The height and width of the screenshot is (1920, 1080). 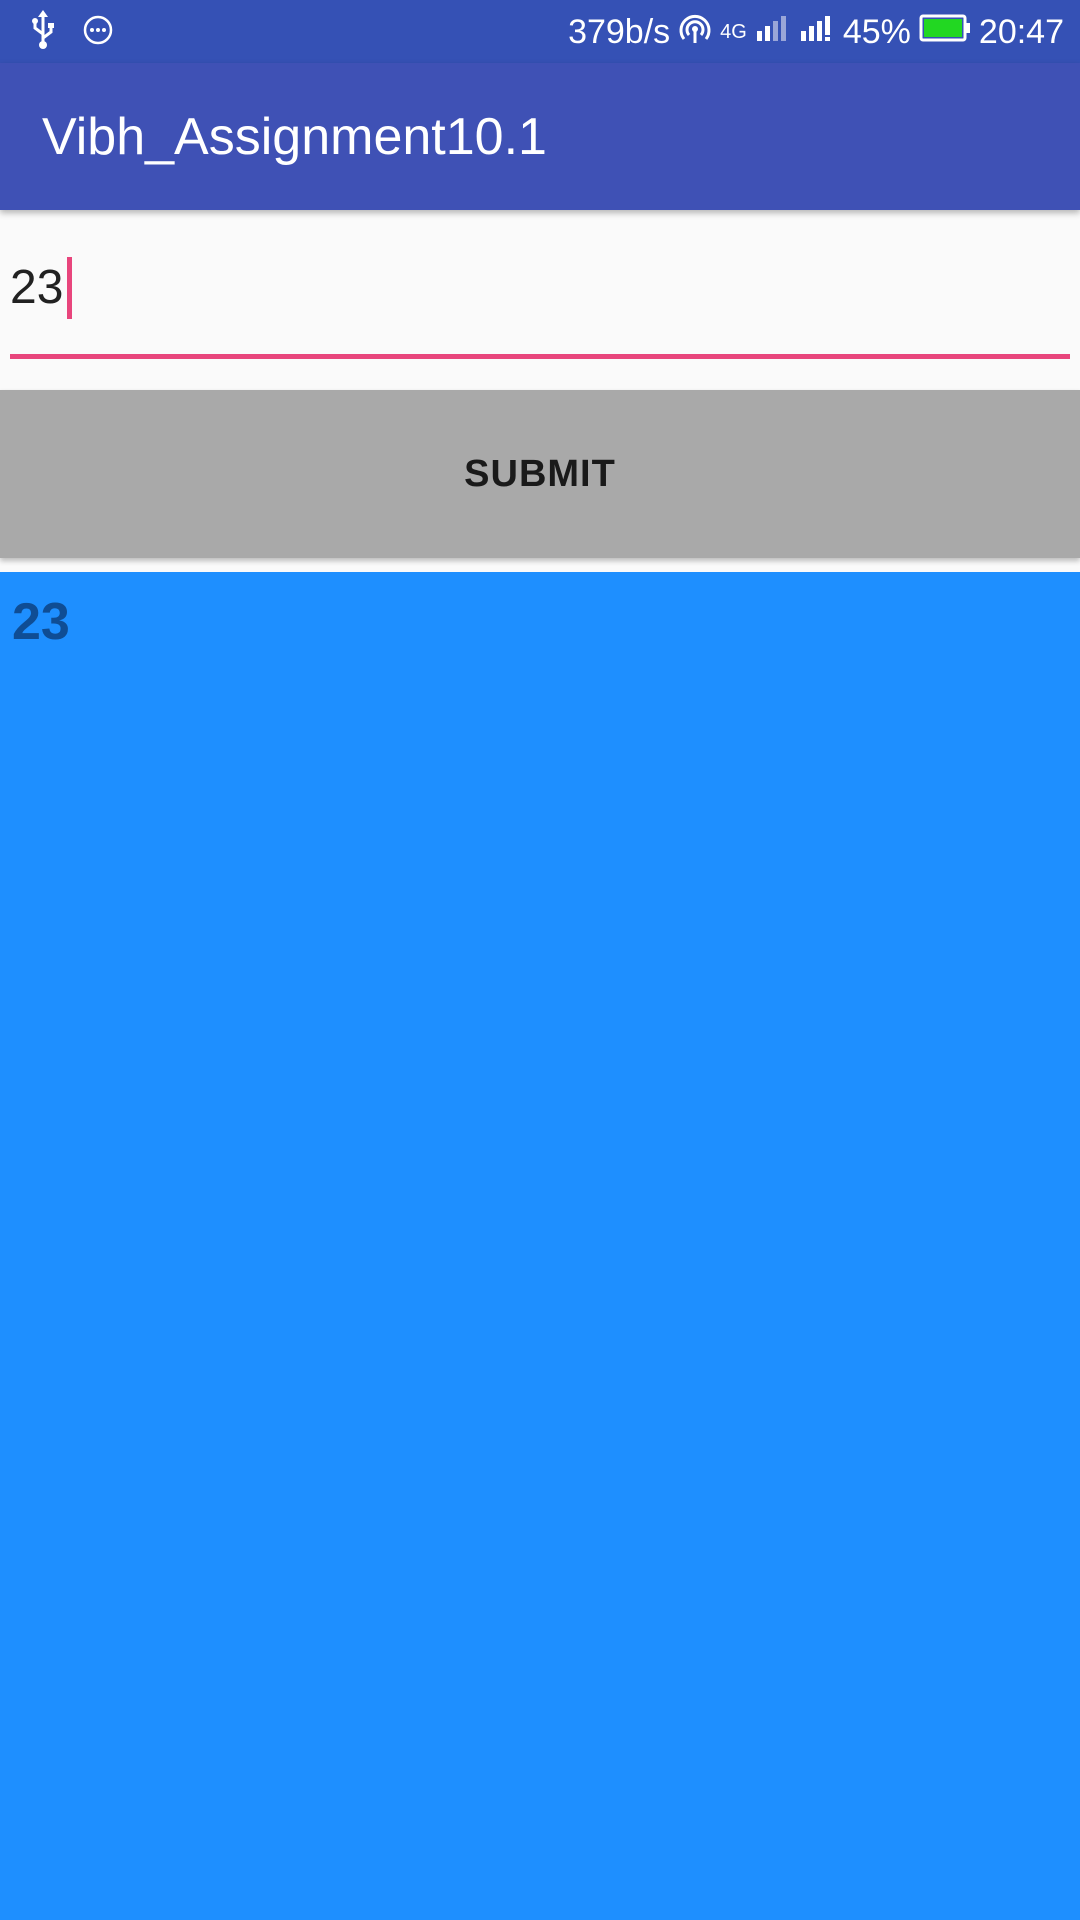 I want to click on signal-2-icon, so click(x=817, y=32).